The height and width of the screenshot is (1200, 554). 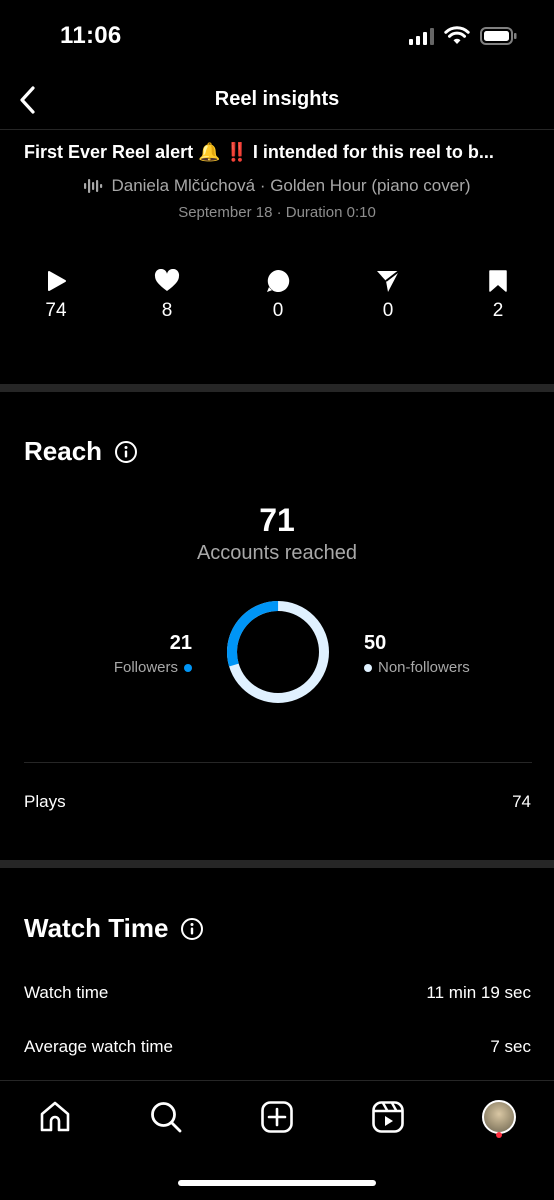 I want to click on bookmark-icon, so click(x=498, y=281).